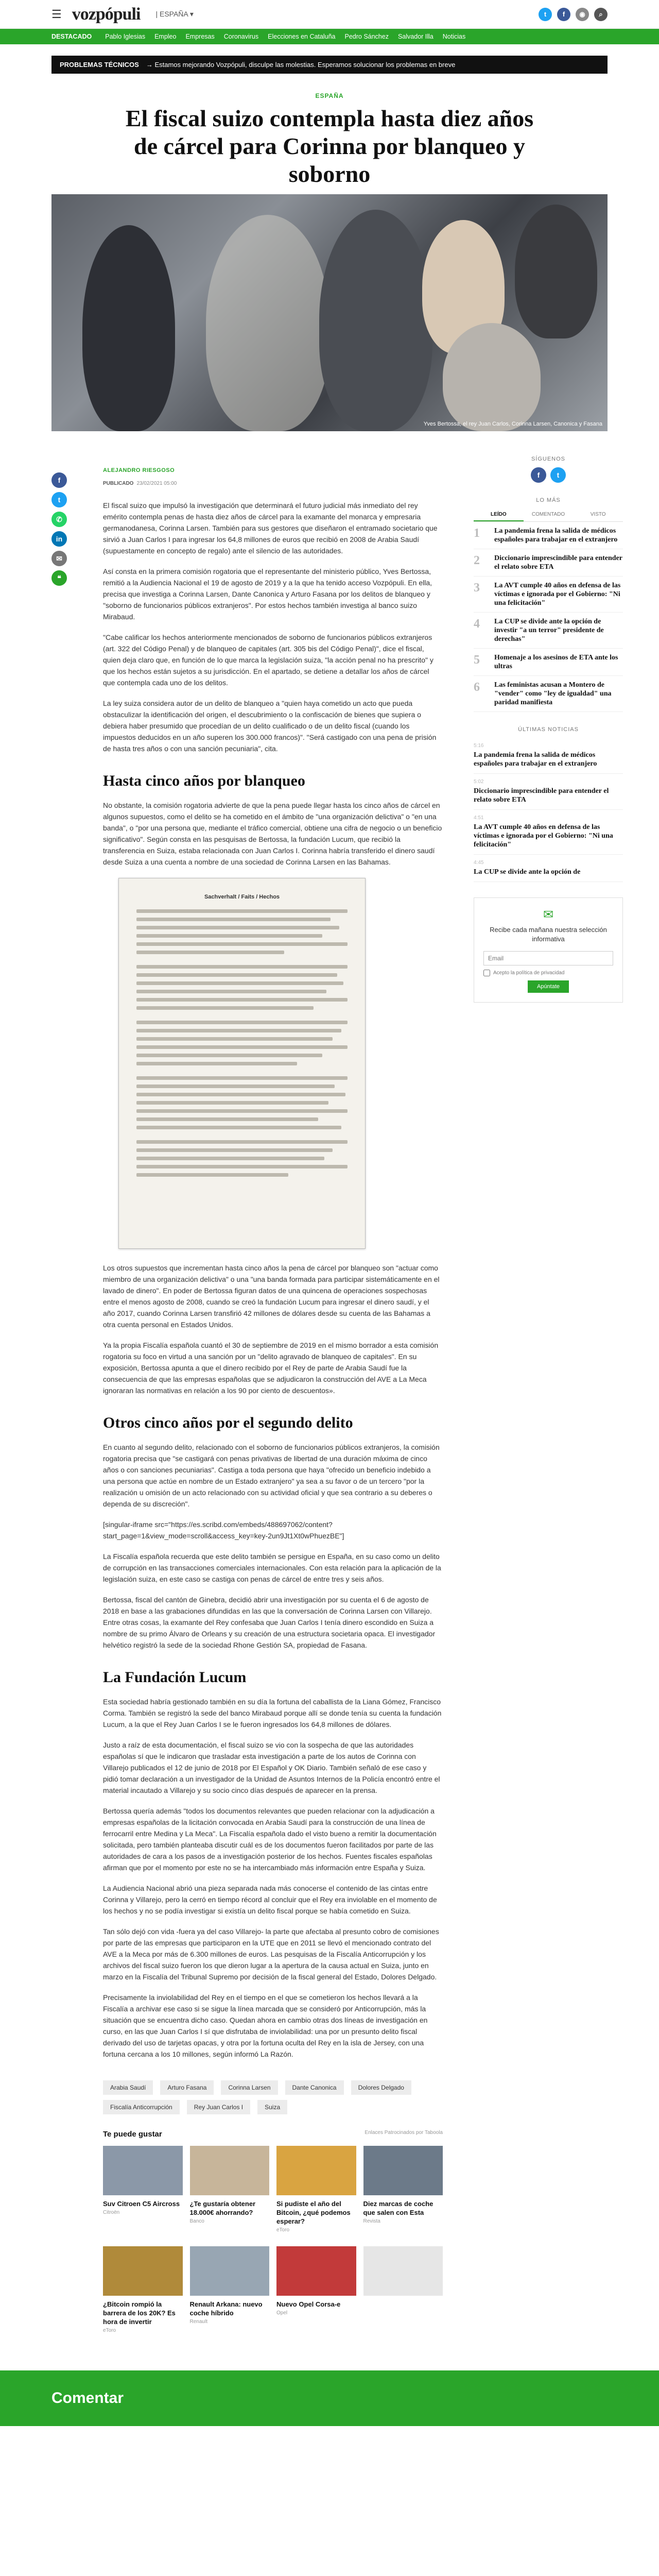  Describe the element at coordinates (549, 729) in the screenshot. I see `latest-label: ÚLTIMAS NOTICIAS` at that location.